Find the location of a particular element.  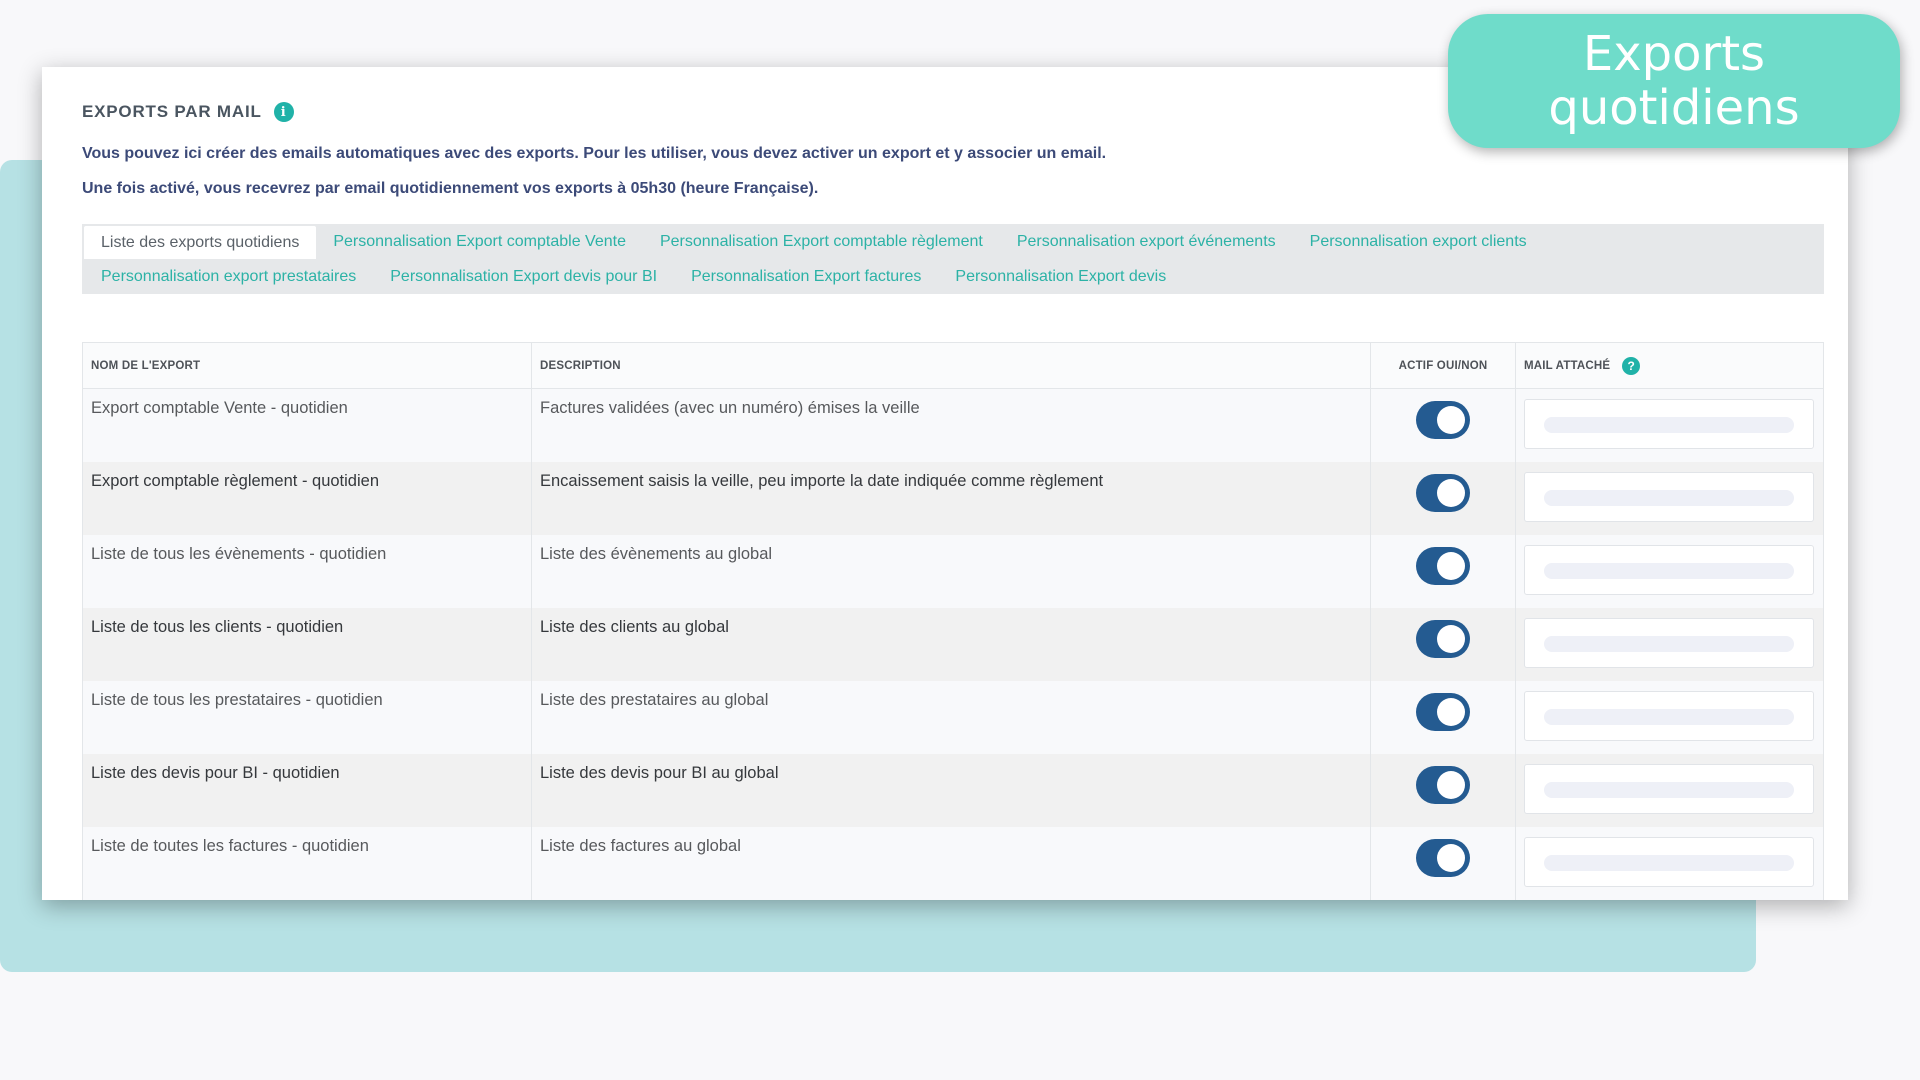

export-description: Liste des devis pour BI au global is located at coordinates (951, 790).